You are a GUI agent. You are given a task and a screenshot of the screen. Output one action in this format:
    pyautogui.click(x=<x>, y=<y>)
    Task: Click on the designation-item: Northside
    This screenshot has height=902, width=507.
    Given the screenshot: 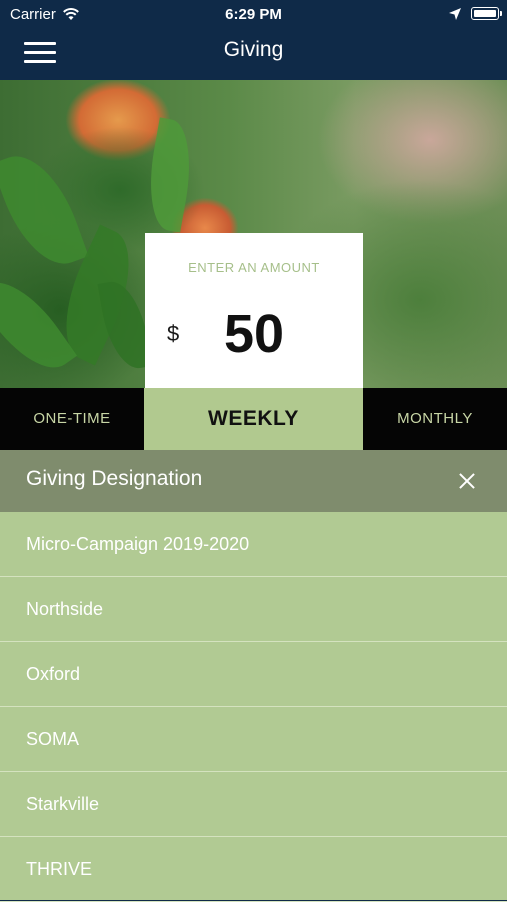 What is the action you would take?
    pyautogui.click(x=253, y=609)
    